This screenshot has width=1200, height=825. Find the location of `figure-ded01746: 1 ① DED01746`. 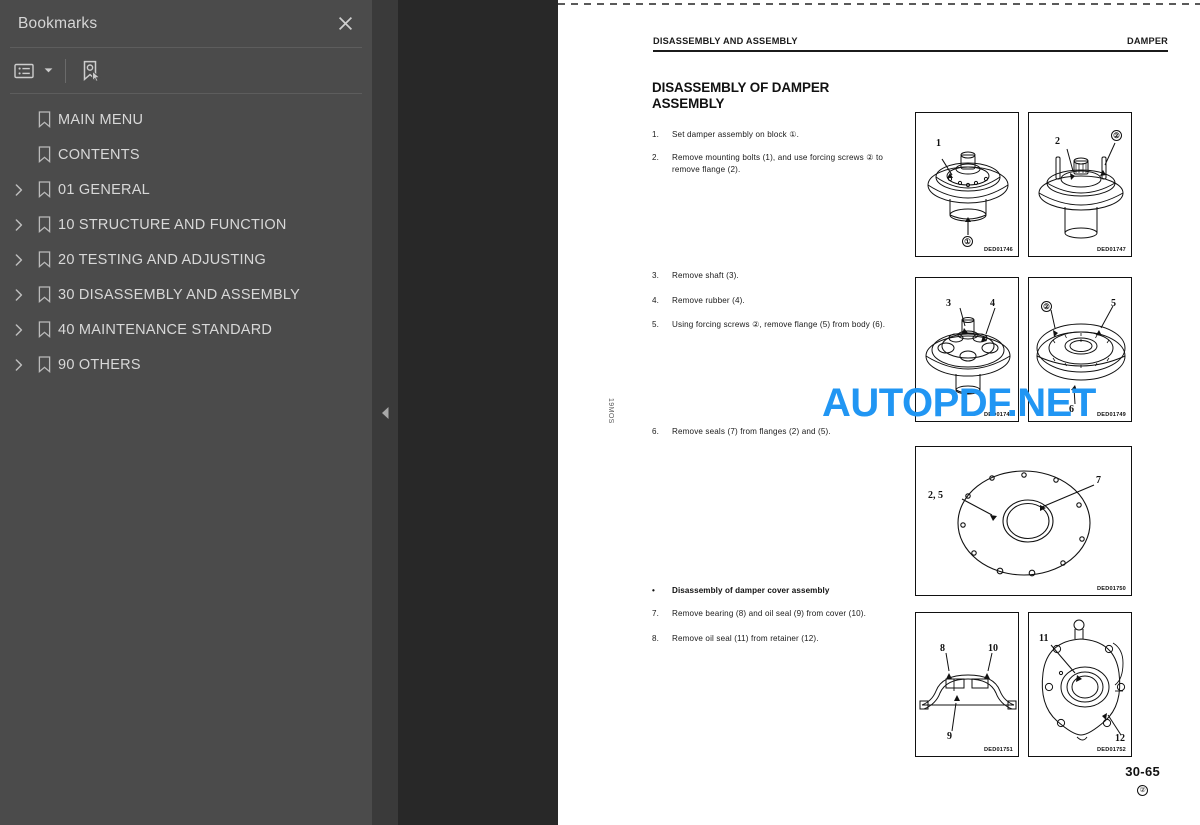

figure-ded01746: 1 ① DED01746 is located at coordinates (967, 184).